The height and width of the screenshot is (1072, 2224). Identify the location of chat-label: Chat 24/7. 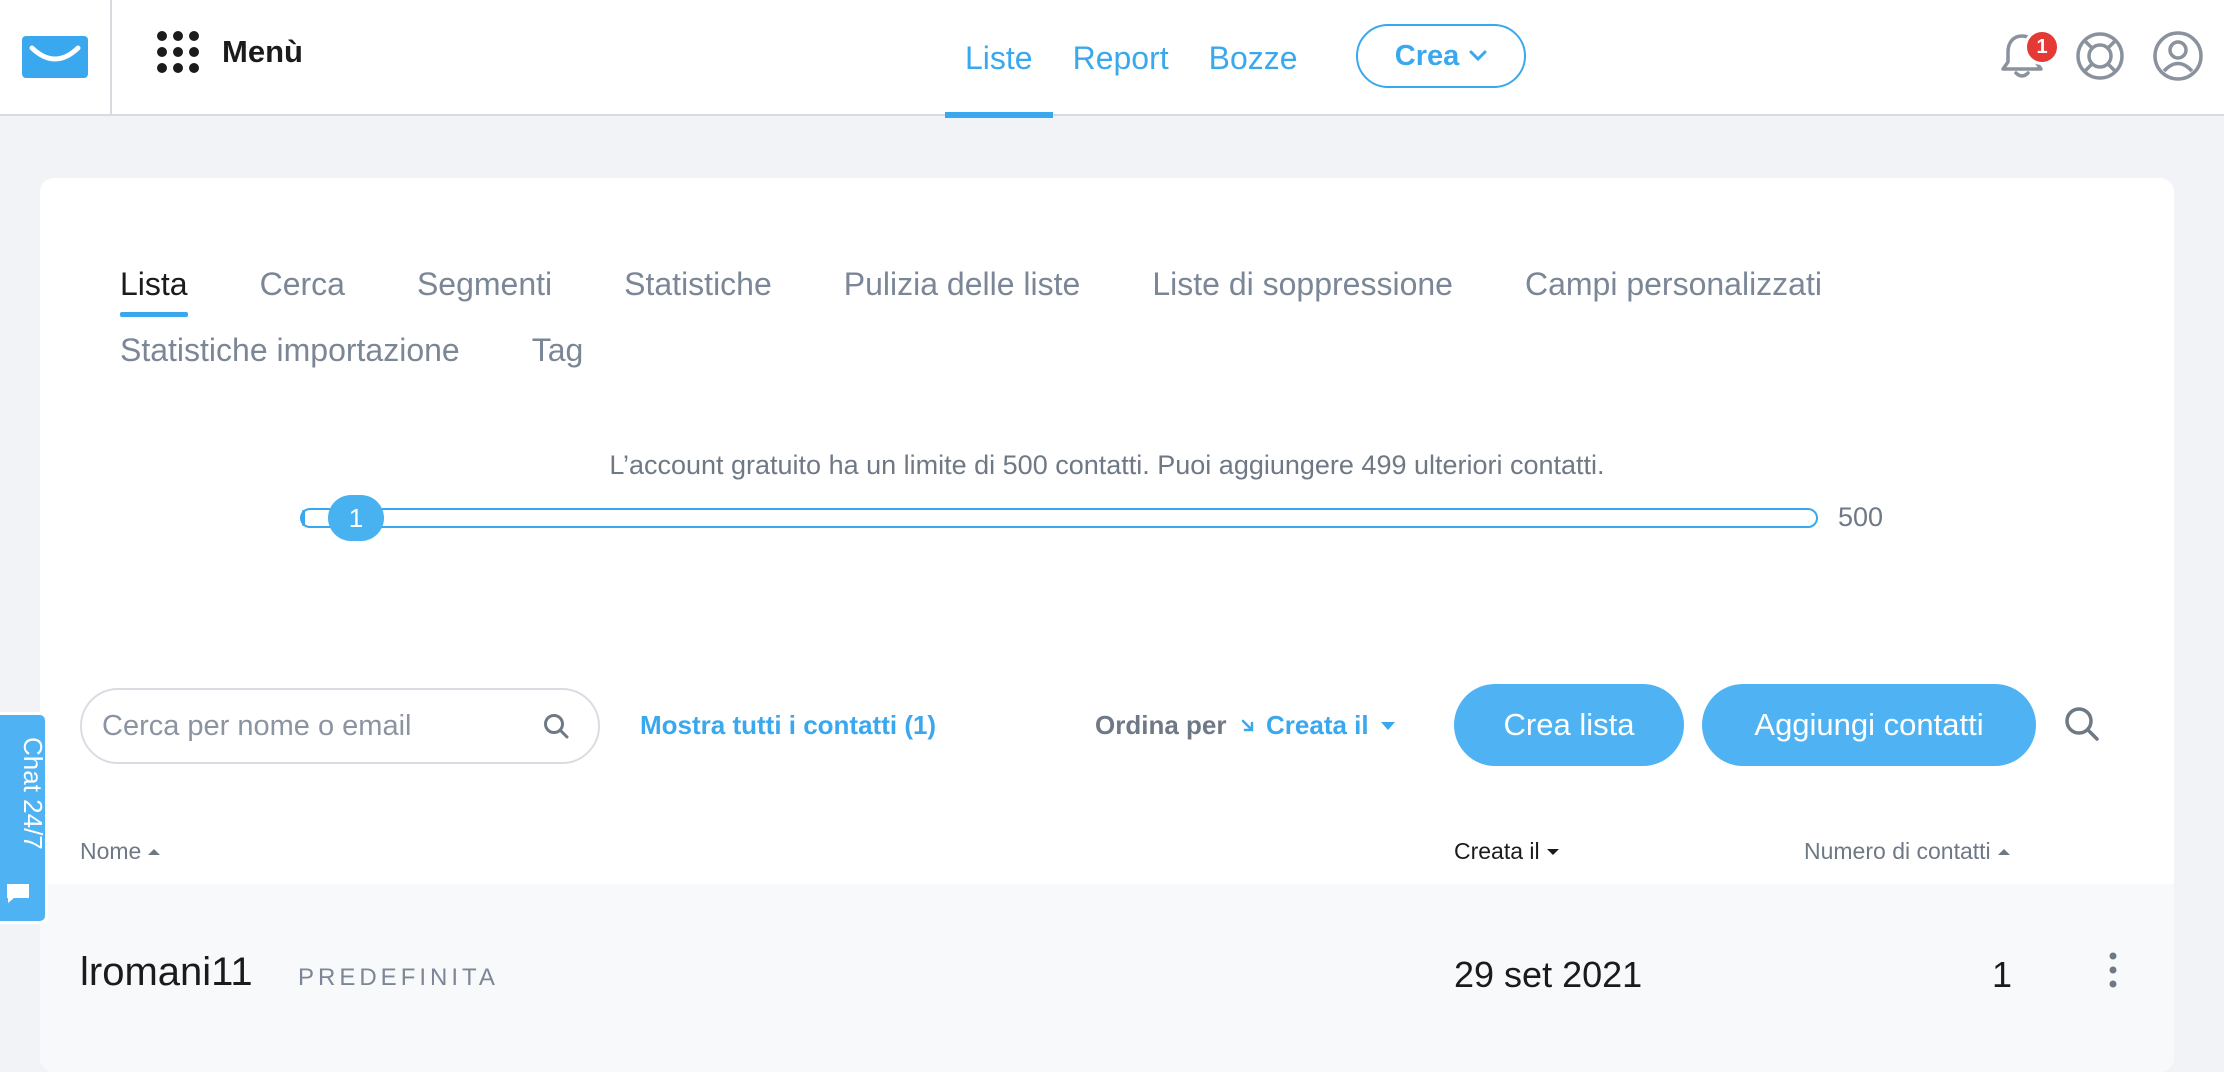
(33, 793).